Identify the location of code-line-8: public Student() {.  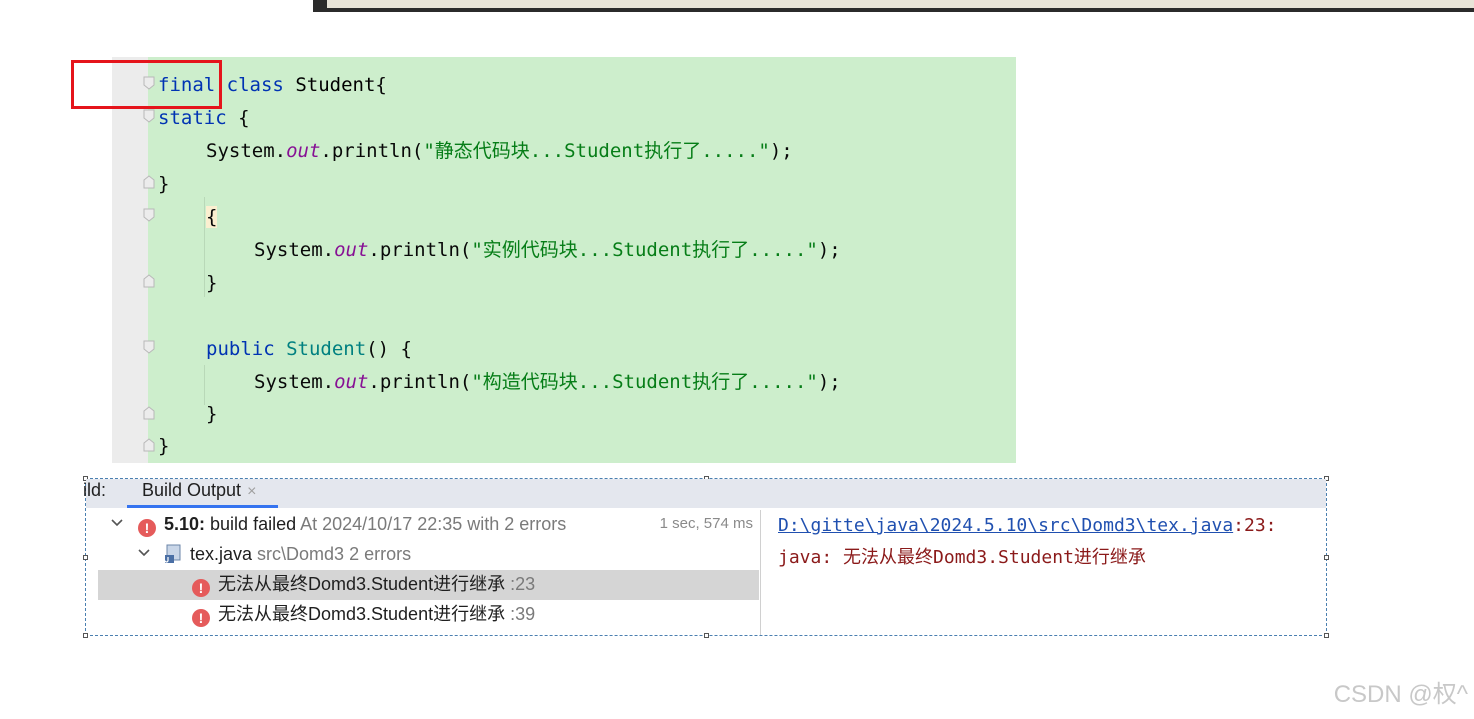
(309, 349).